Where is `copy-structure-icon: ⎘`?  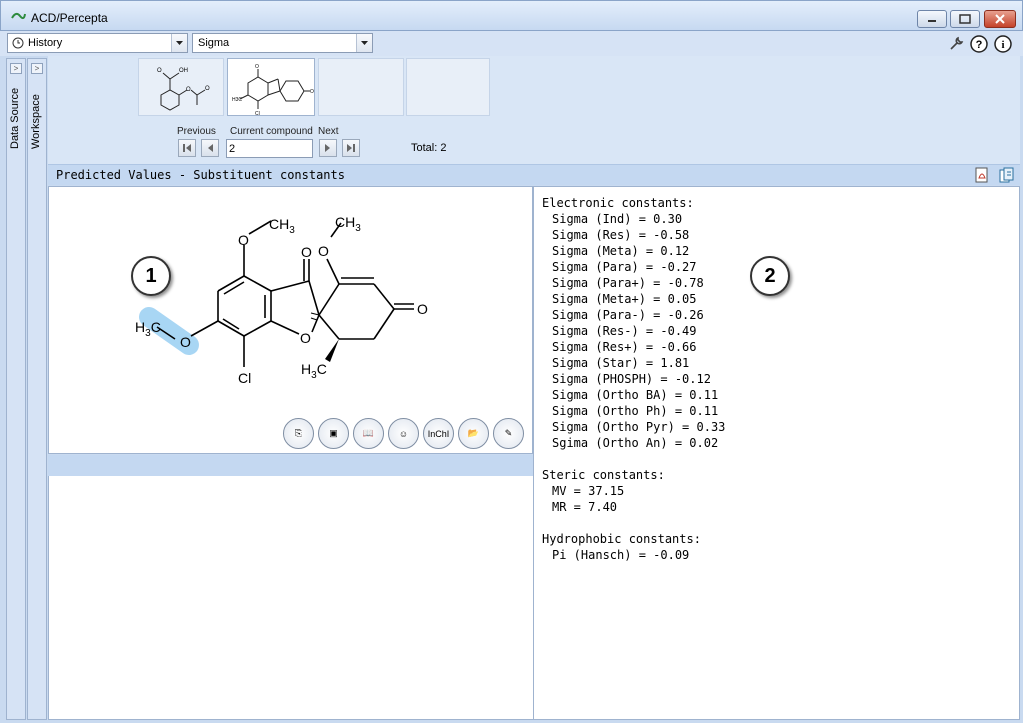 copy-structure-icon: ⎘ is located at coordinates (298, 433).